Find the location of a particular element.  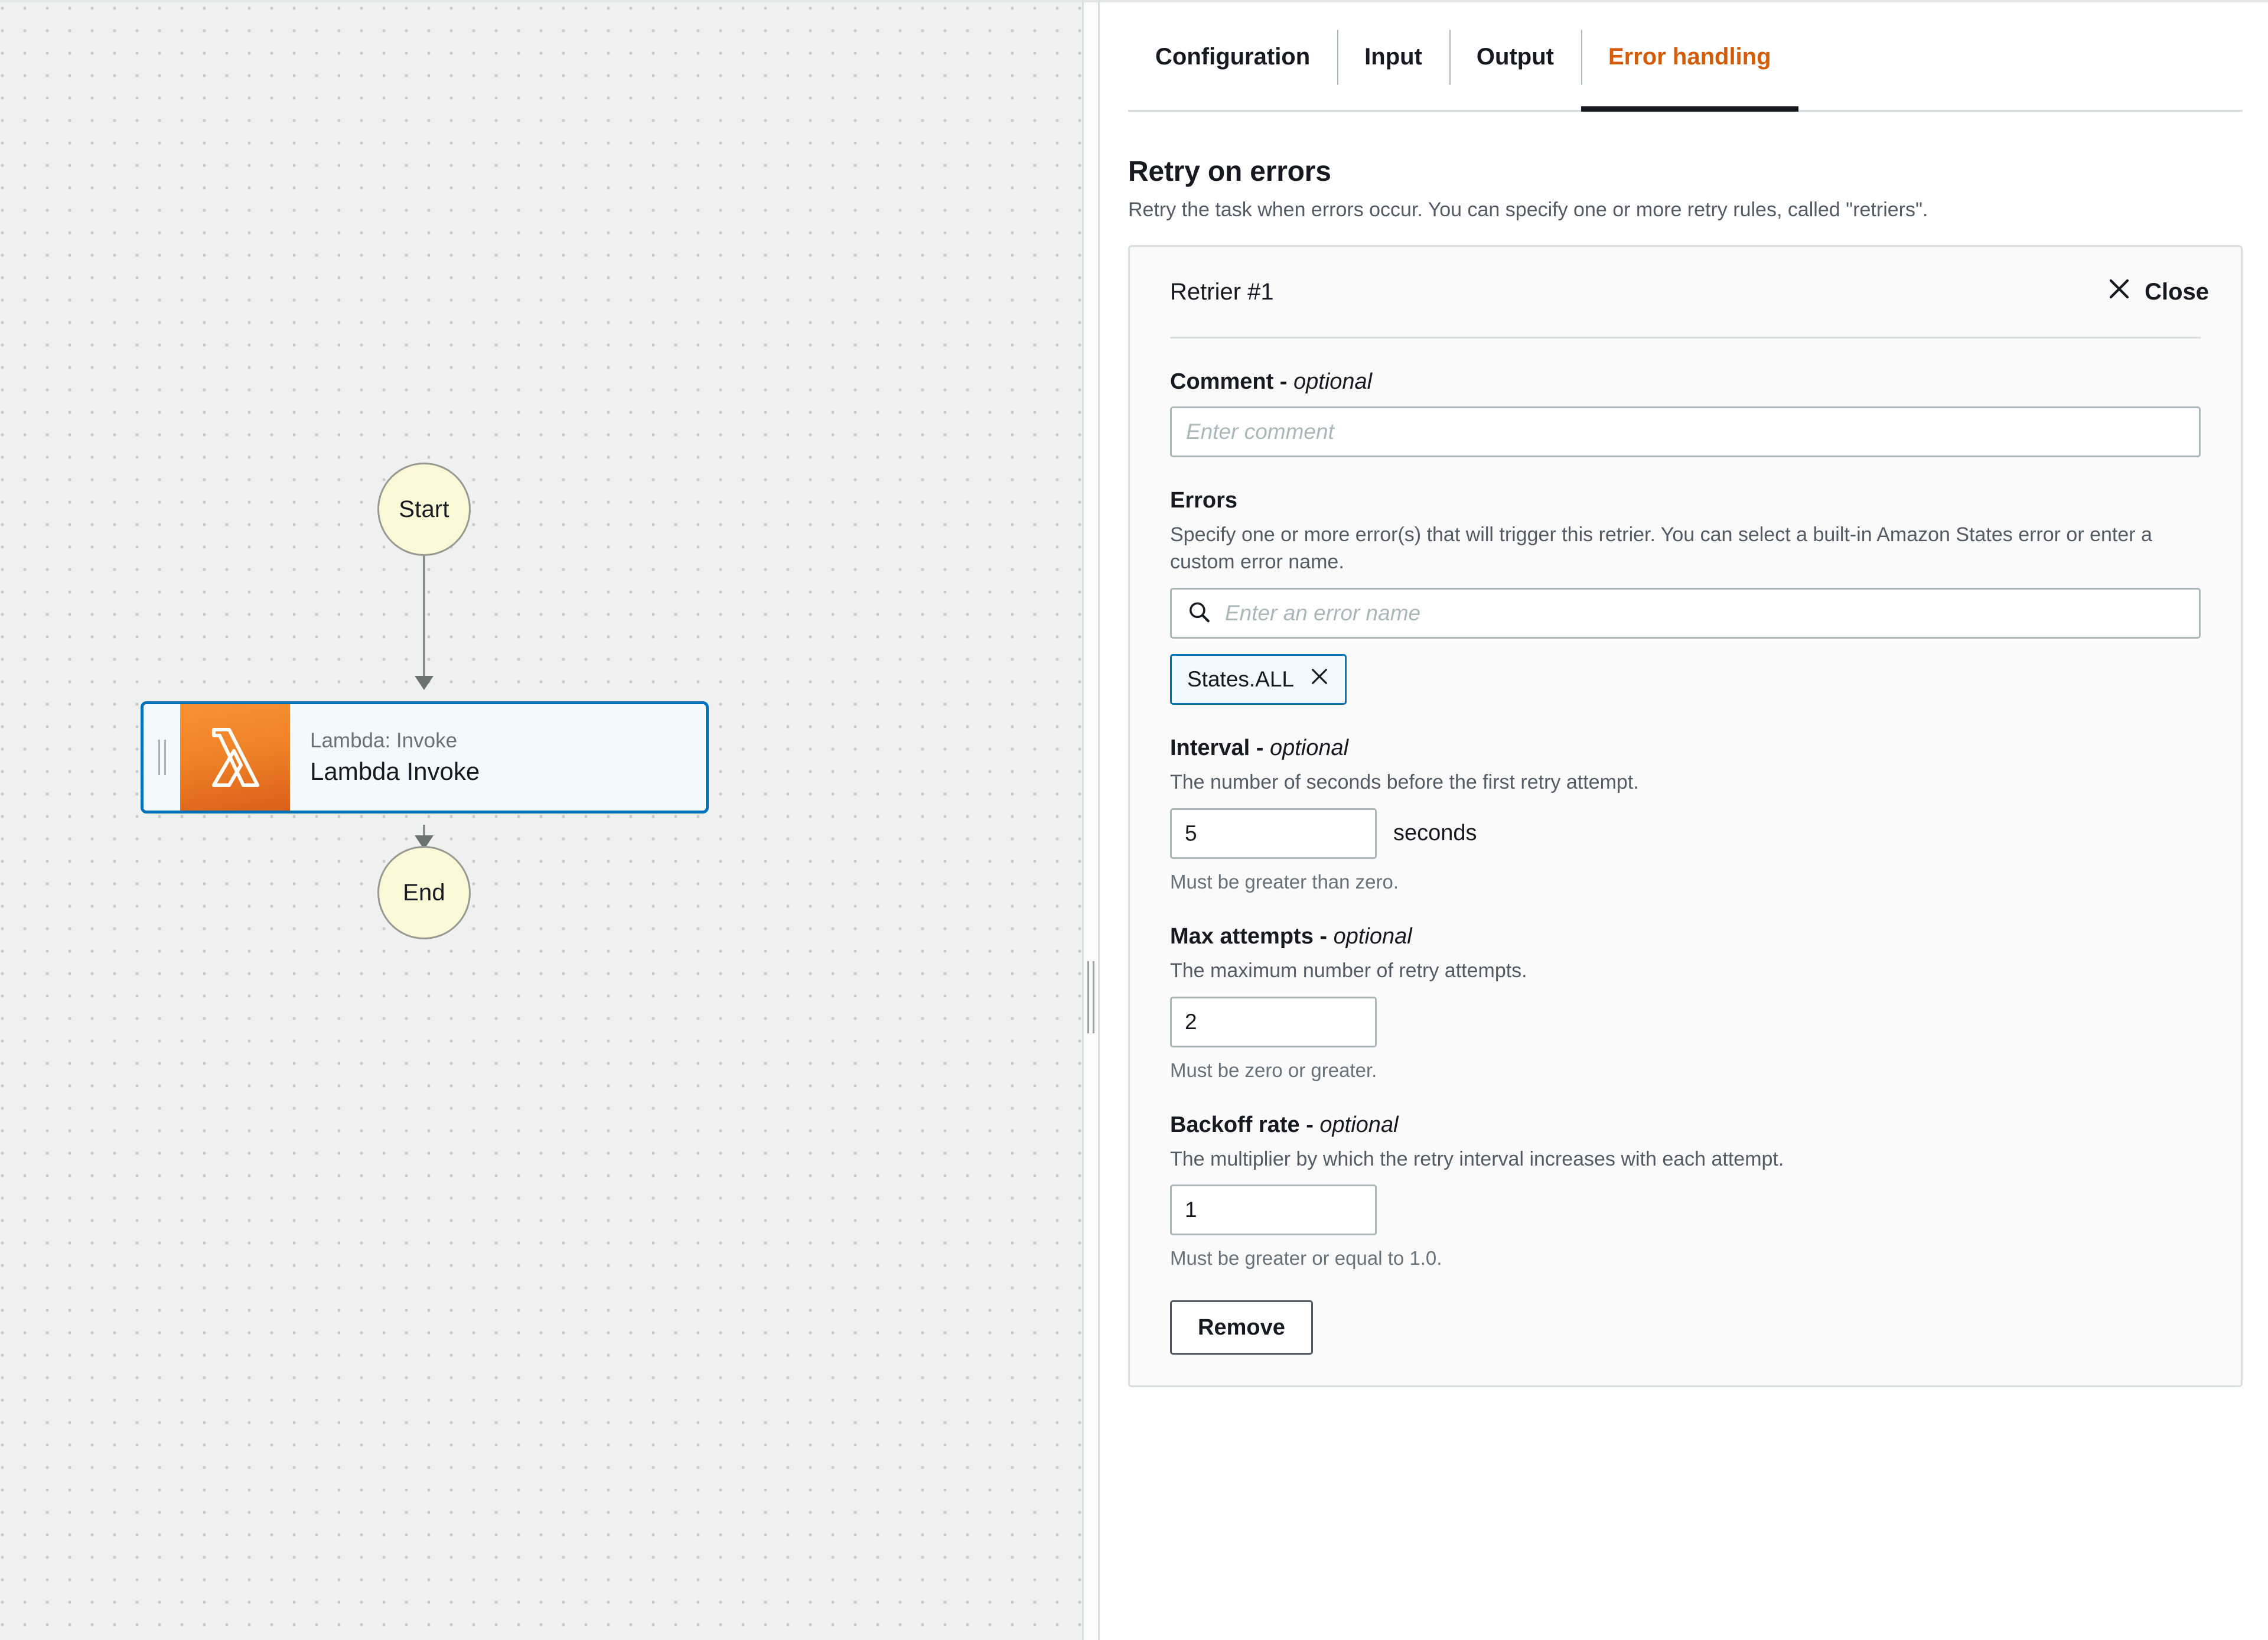

retrier-header-divider is located at coordinates (1685, 338).